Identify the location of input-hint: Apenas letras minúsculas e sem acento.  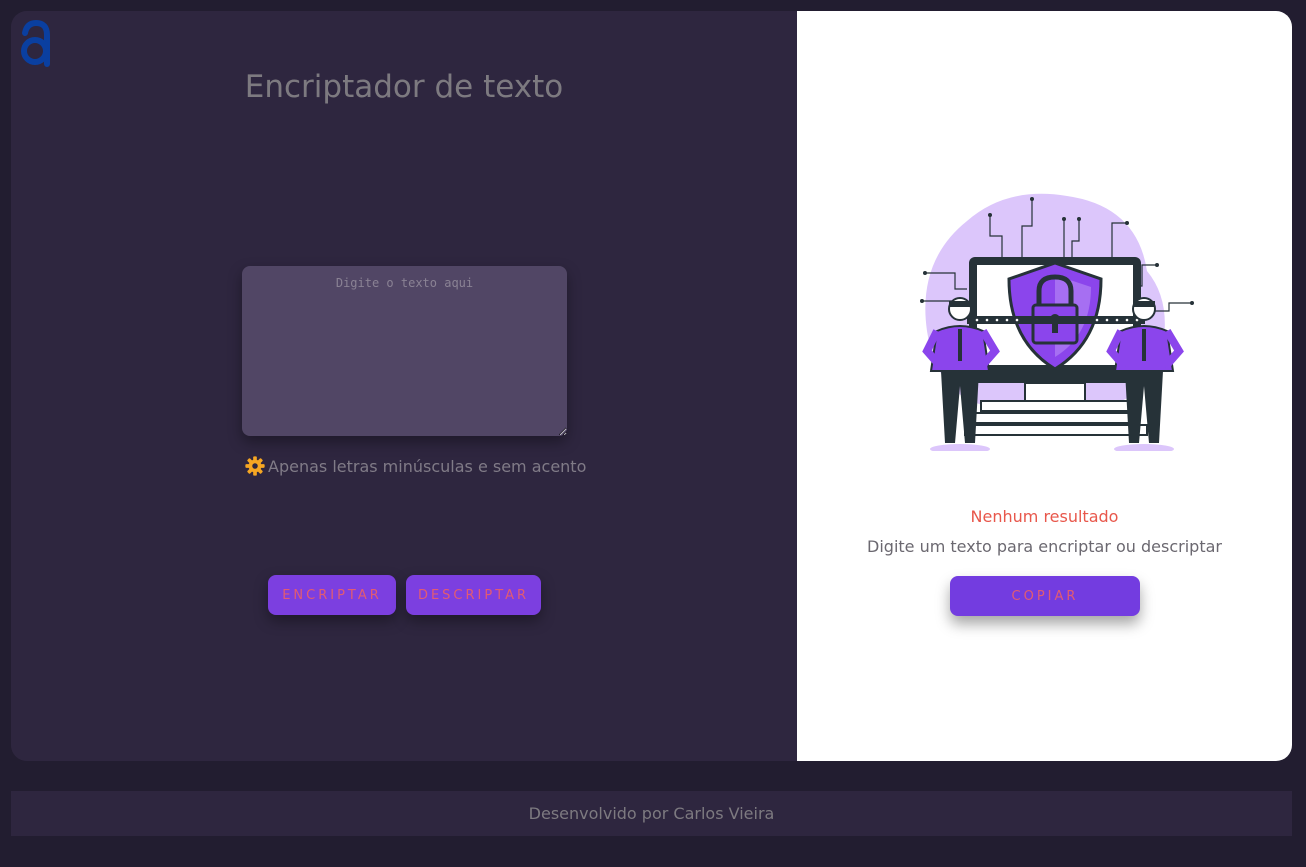
(415, 466).